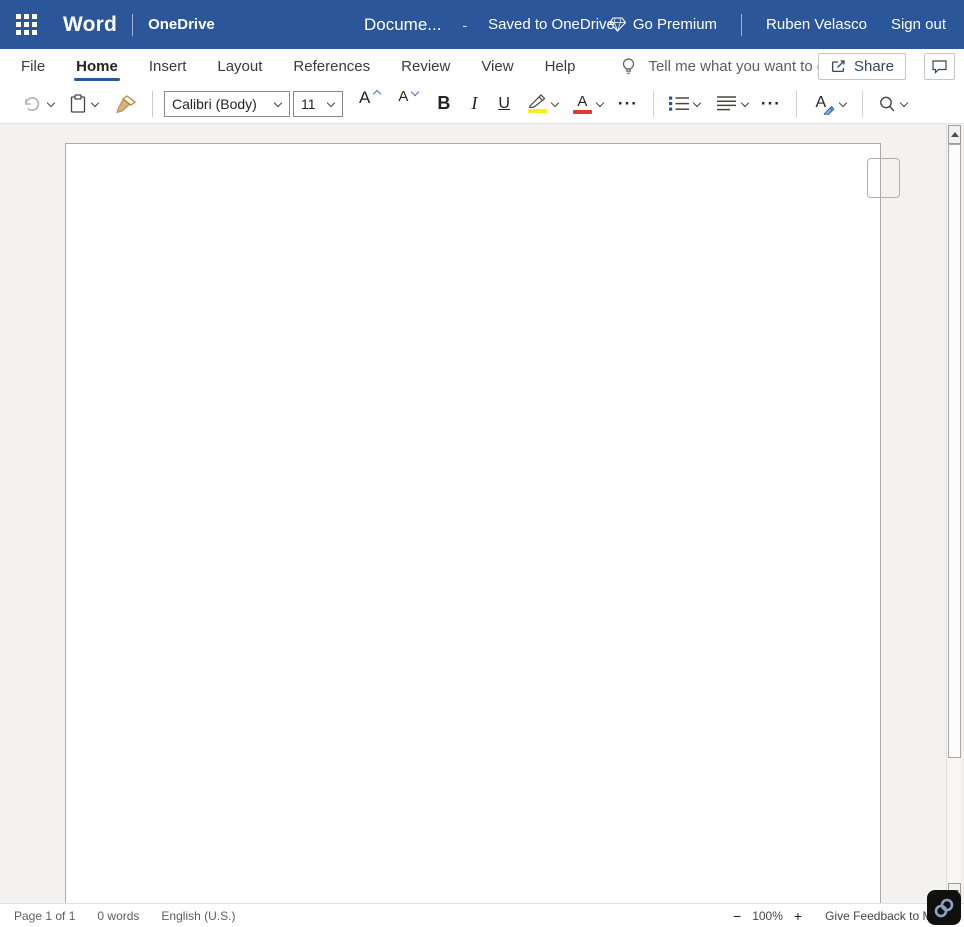  I want to click on paragraph-overflow-button: ···, so click(771, 104).